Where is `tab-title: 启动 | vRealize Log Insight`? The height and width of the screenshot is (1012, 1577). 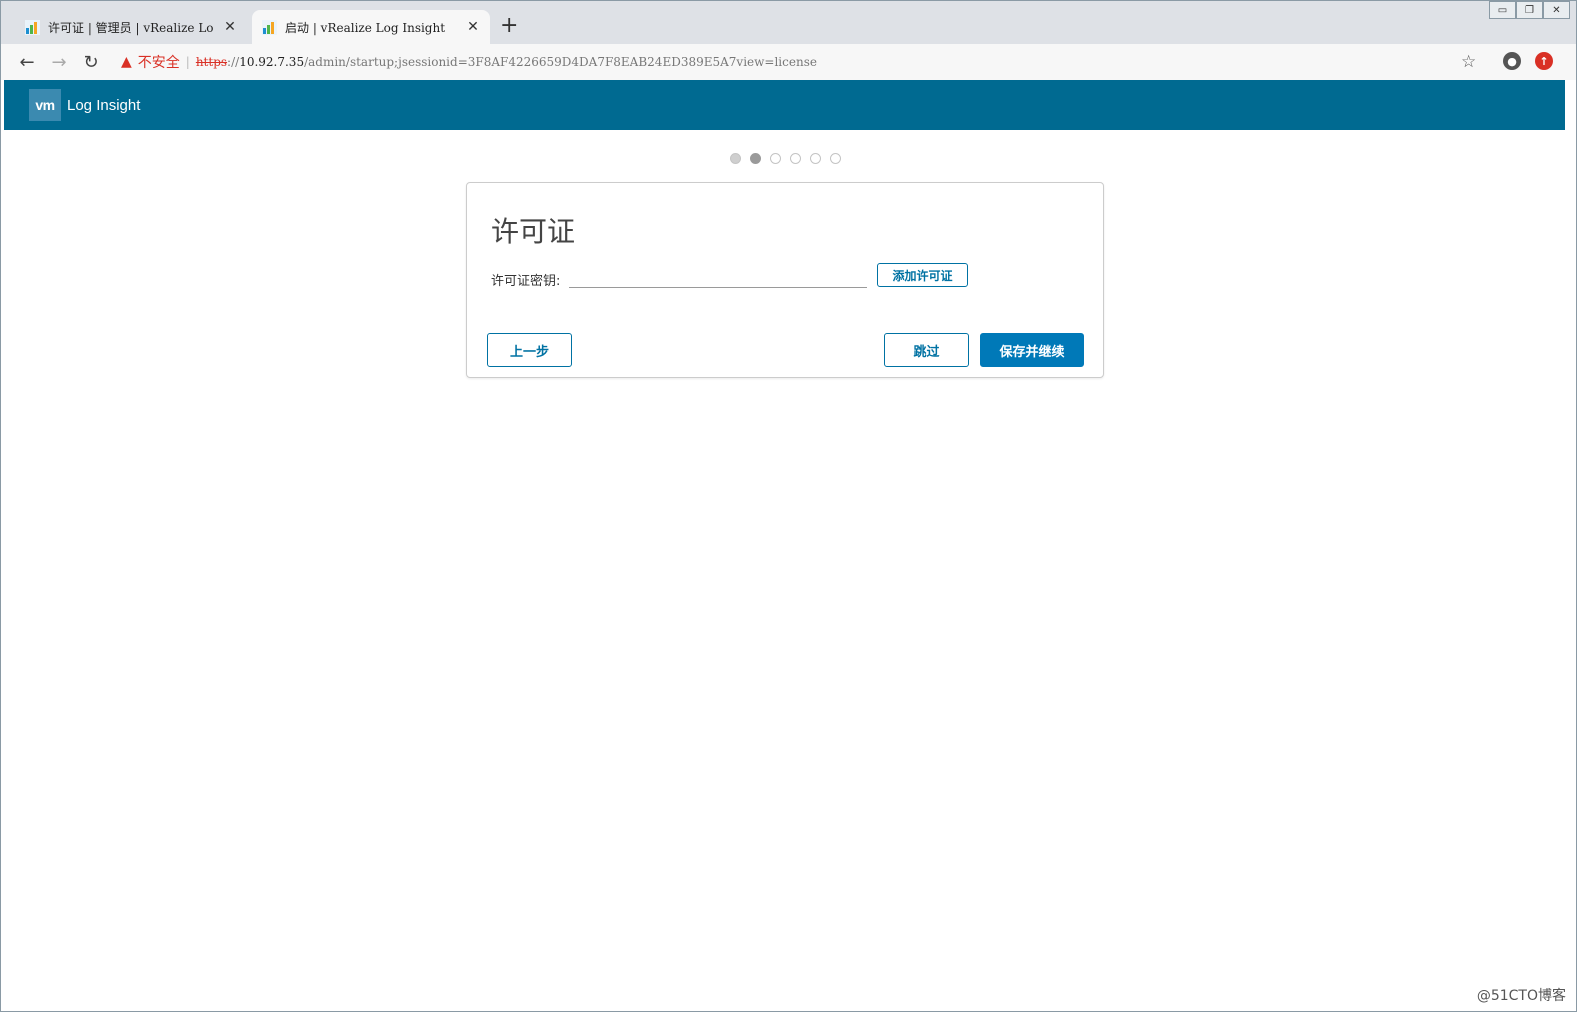 tab-title: 启动 | vRealize Log Insight is located at coordinates (365, 27).